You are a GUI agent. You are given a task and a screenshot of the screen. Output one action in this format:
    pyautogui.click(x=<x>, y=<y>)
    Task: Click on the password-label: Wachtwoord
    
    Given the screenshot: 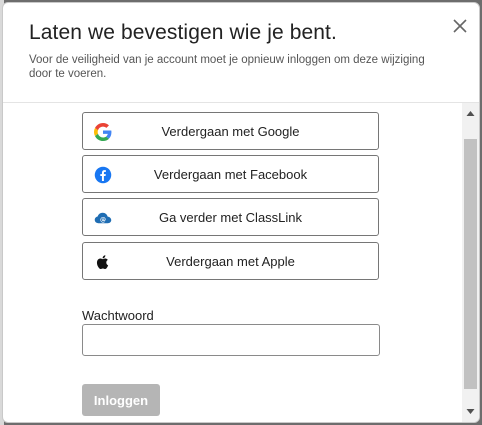 What is the action you would take?
    pyautogui.click(x=118, y=315)
    